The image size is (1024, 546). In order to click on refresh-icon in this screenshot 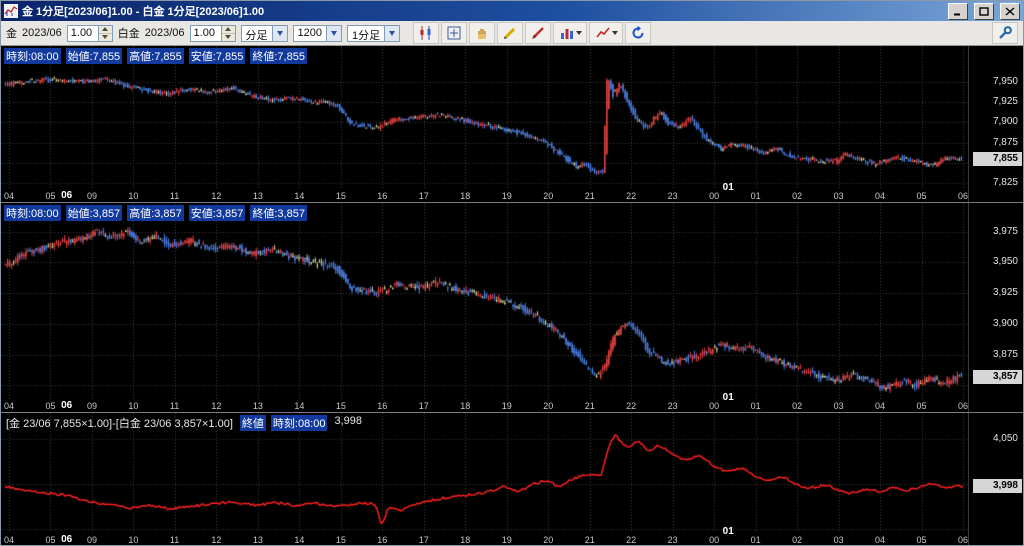, I will do `click(638, 33)`.